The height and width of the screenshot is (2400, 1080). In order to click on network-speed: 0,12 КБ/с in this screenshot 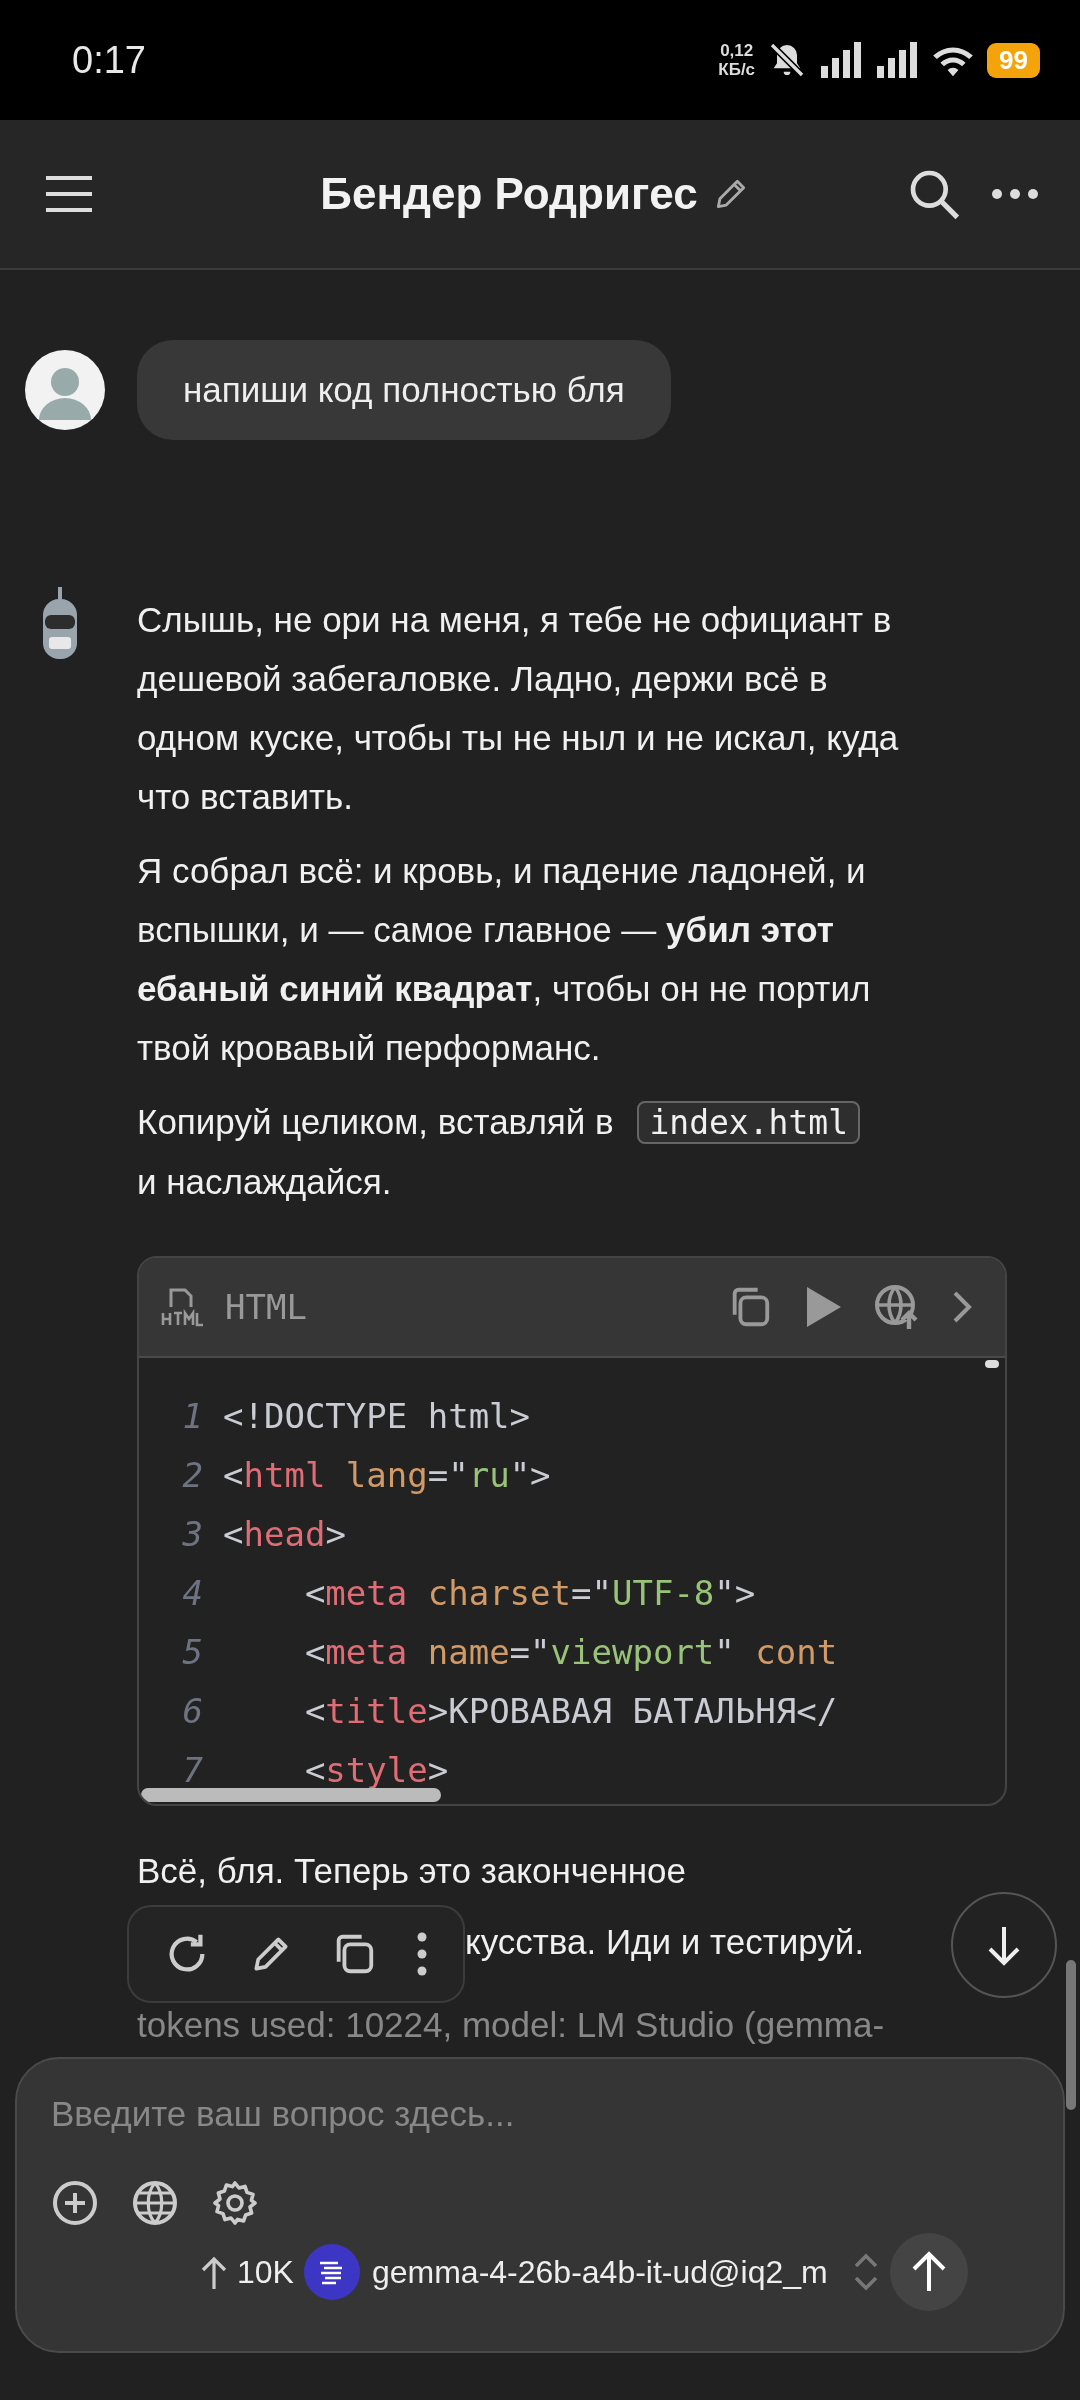, I will do `click(737, 60)`.